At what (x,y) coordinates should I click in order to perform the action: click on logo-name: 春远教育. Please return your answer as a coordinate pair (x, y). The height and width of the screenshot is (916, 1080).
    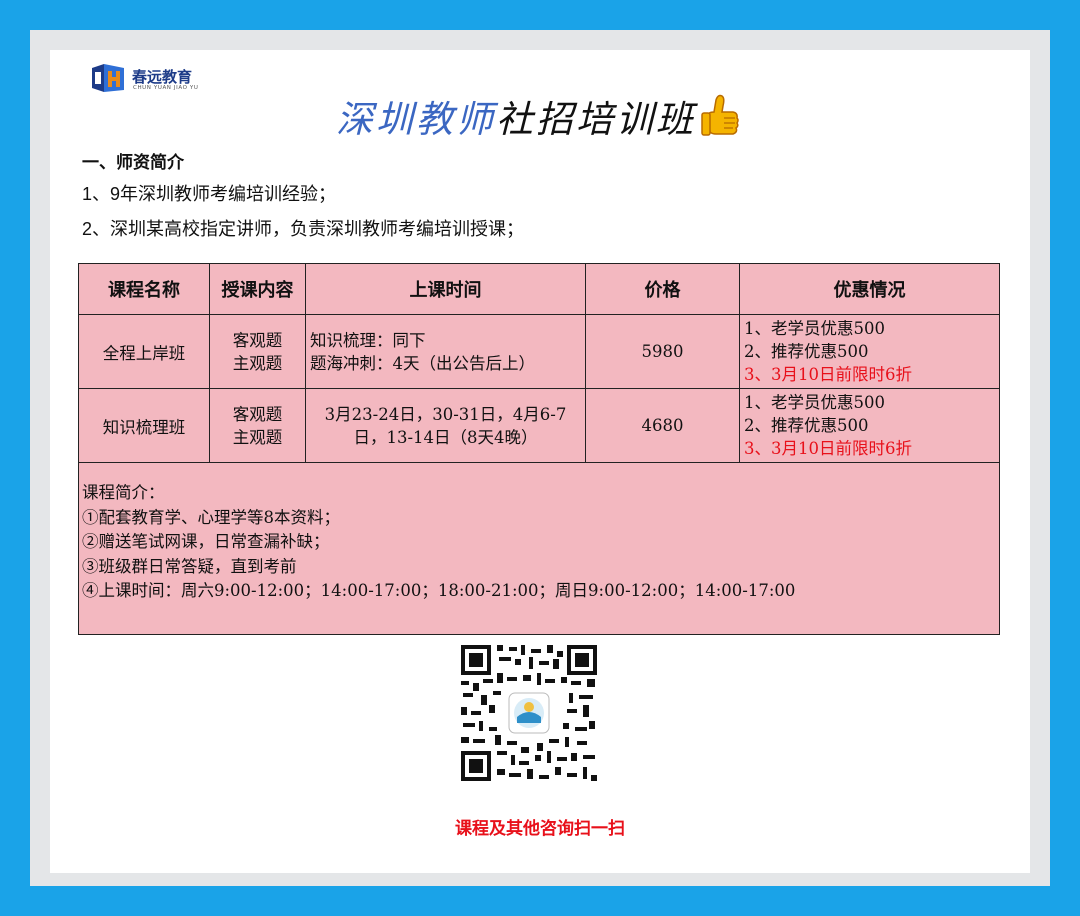
    Looking at the image, I should click on (162, 77).